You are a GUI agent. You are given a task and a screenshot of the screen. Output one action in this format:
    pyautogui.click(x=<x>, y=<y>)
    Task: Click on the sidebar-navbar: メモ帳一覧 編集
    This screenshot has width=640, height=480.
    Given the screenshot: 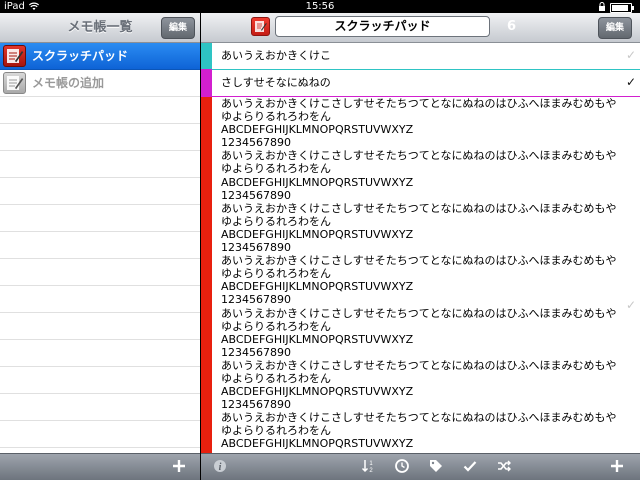 What is the action you would take?
    pyautogui.click(x=100, y=28)
    